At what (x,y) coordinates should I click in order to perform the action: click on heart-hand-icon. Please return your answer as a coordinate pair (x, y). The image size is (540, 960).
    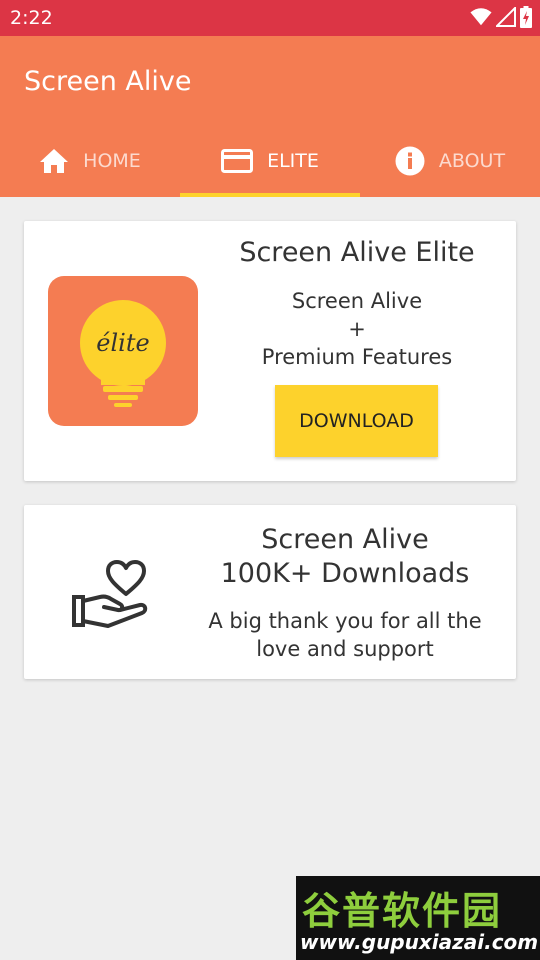
    Looking at the image, I should click on (110, 594).